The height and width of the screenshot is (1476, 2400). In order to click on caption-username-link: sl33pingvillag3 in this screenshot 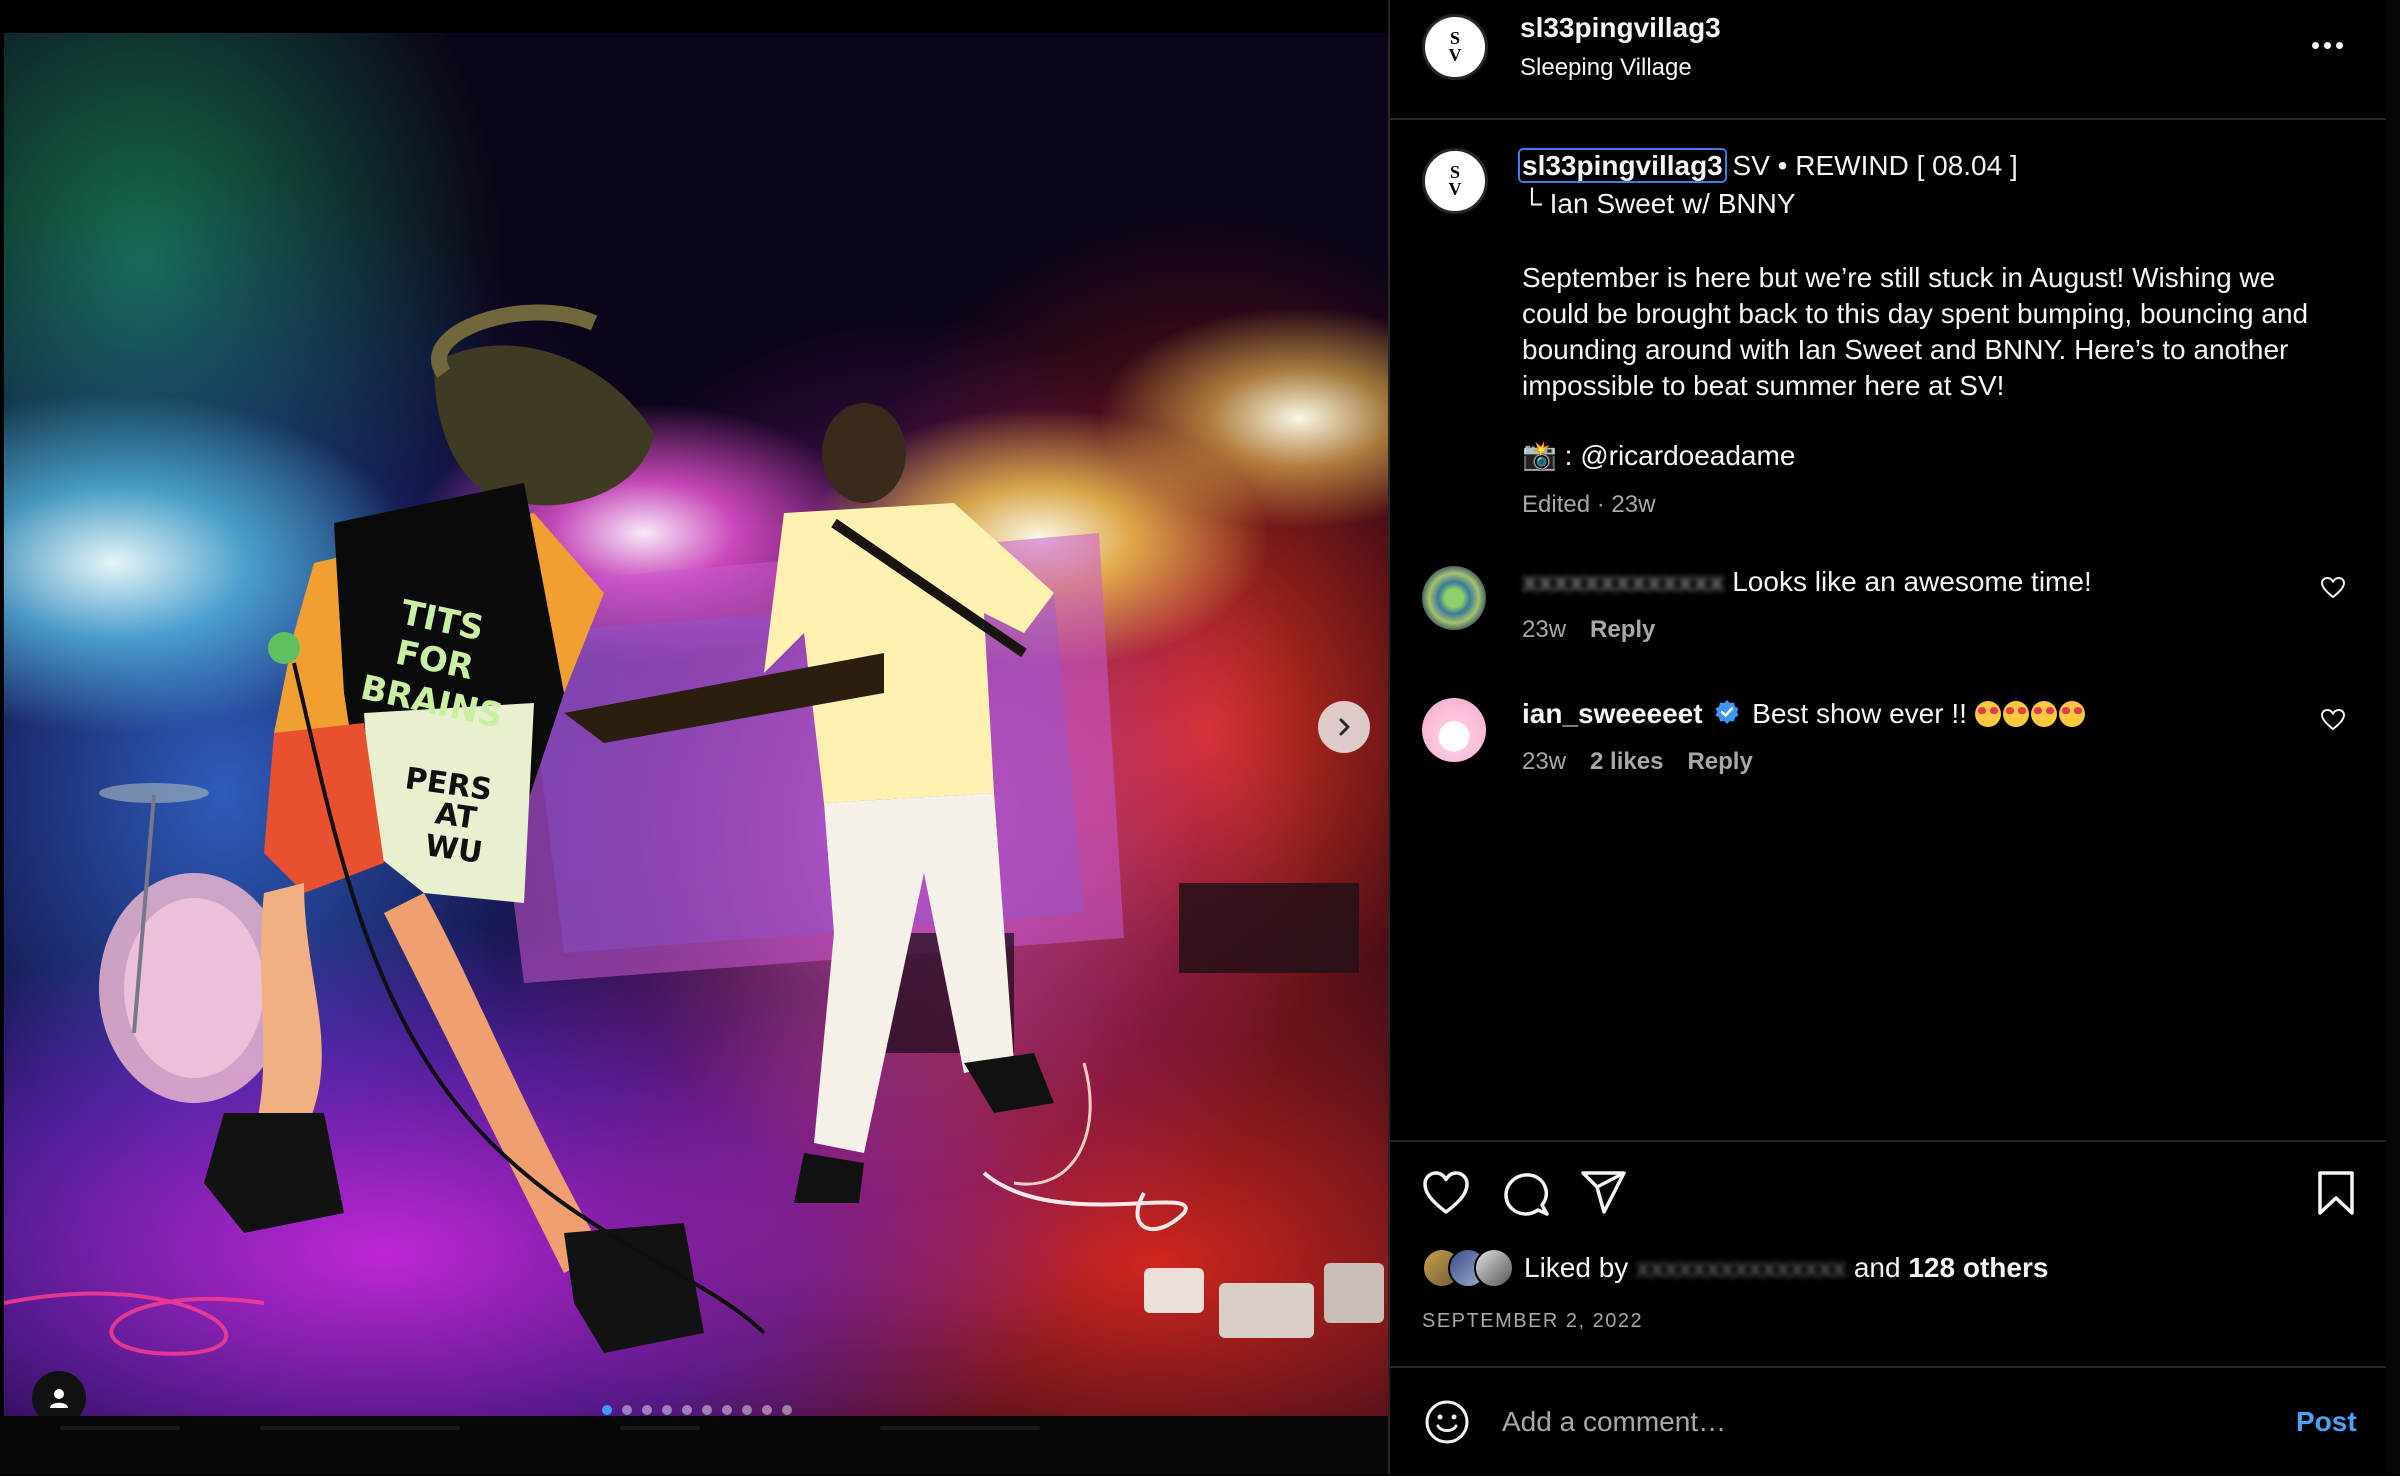, I will do `click(1622, 165)`.